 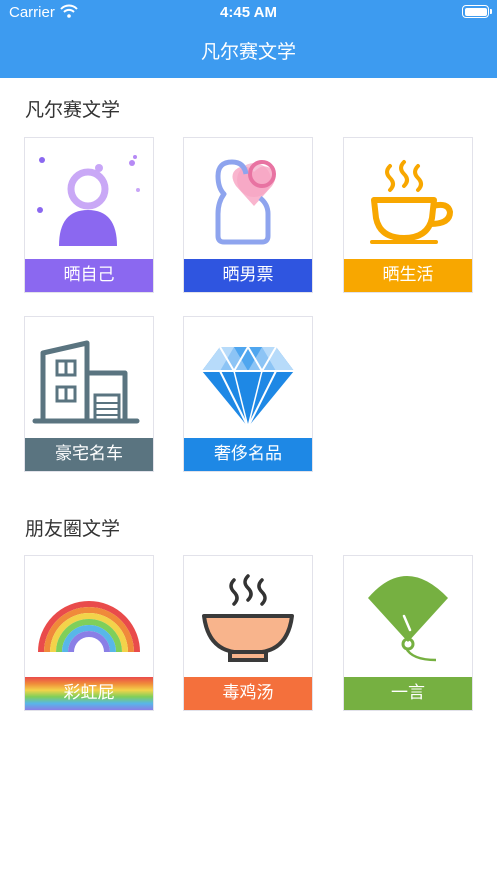 I want to click on building-icon, so click(x=86, y=382).